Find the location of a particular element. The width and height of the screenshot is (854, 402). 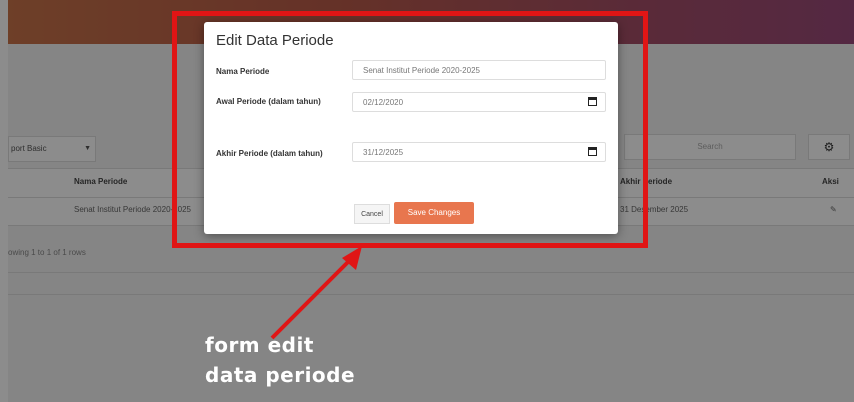

annotation-caption: form edit data periode is located at coordinates (280, 360).